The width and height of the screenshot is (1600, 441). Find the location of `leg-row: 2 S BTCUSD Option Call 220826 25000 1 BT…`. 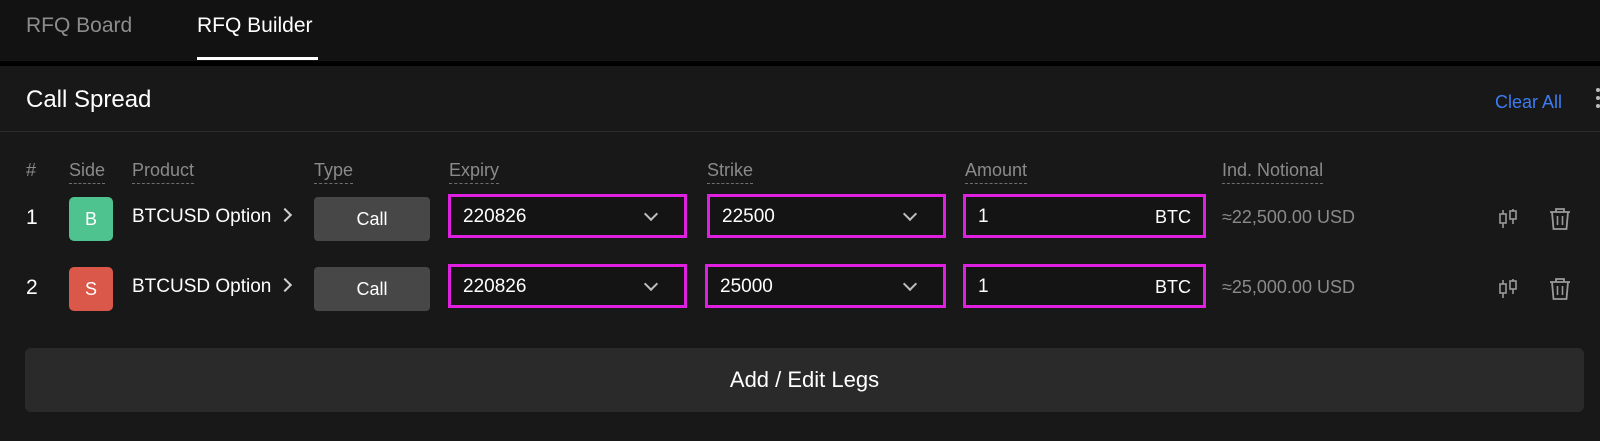

leg-row: 2 S BTCUSD Option Call 220826 25000 1 BT… is located at coordinates (800, 289).